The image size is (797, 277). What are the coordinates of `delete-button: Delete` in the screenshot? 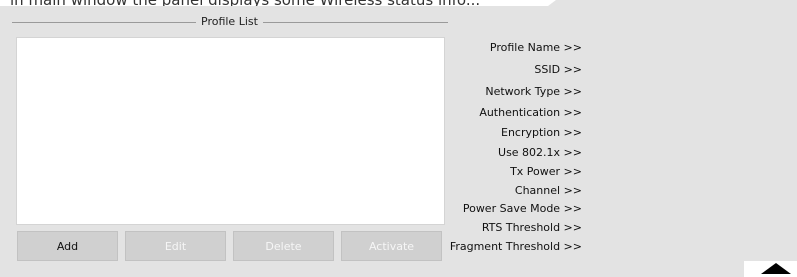 It's located at (283, 246).